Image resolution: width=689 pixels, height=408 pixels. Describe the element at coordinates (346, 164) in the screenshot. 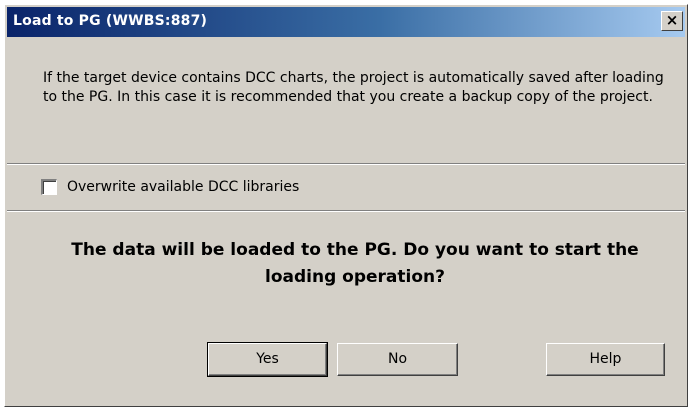

I see `separator-top` at that location.